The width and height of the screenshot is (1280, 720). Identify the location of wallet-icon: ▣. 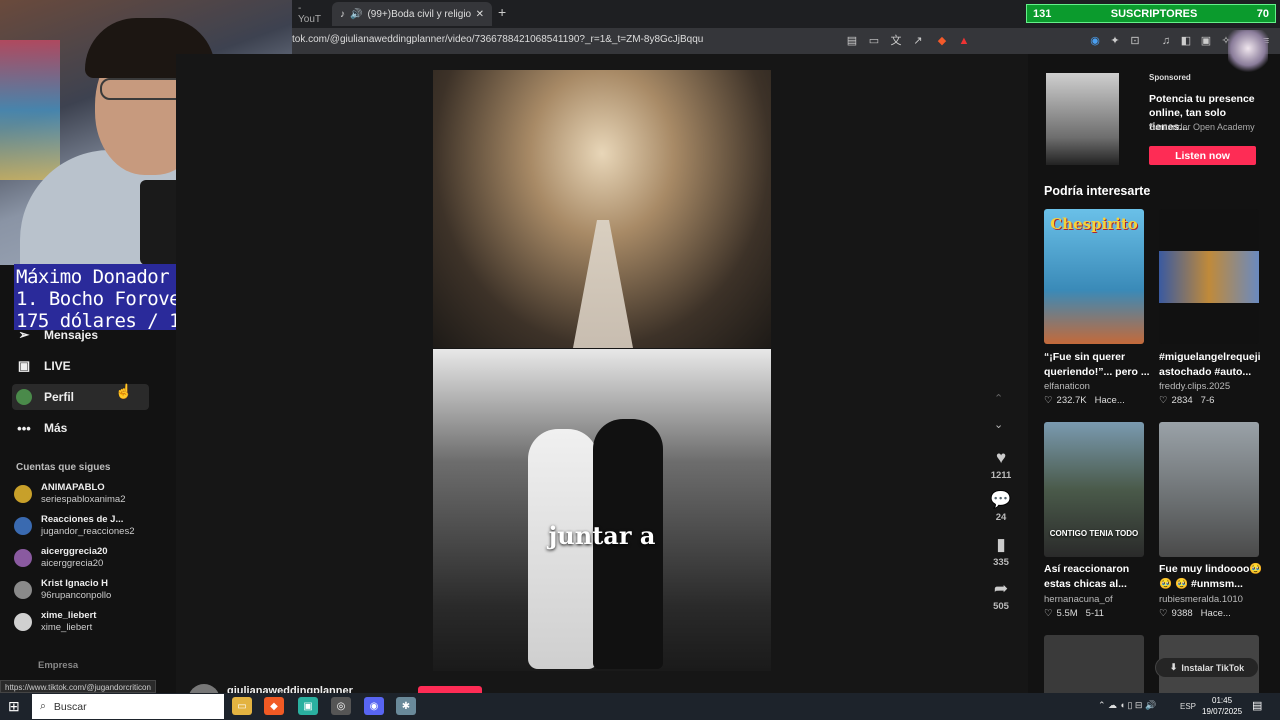
(1206, 41).